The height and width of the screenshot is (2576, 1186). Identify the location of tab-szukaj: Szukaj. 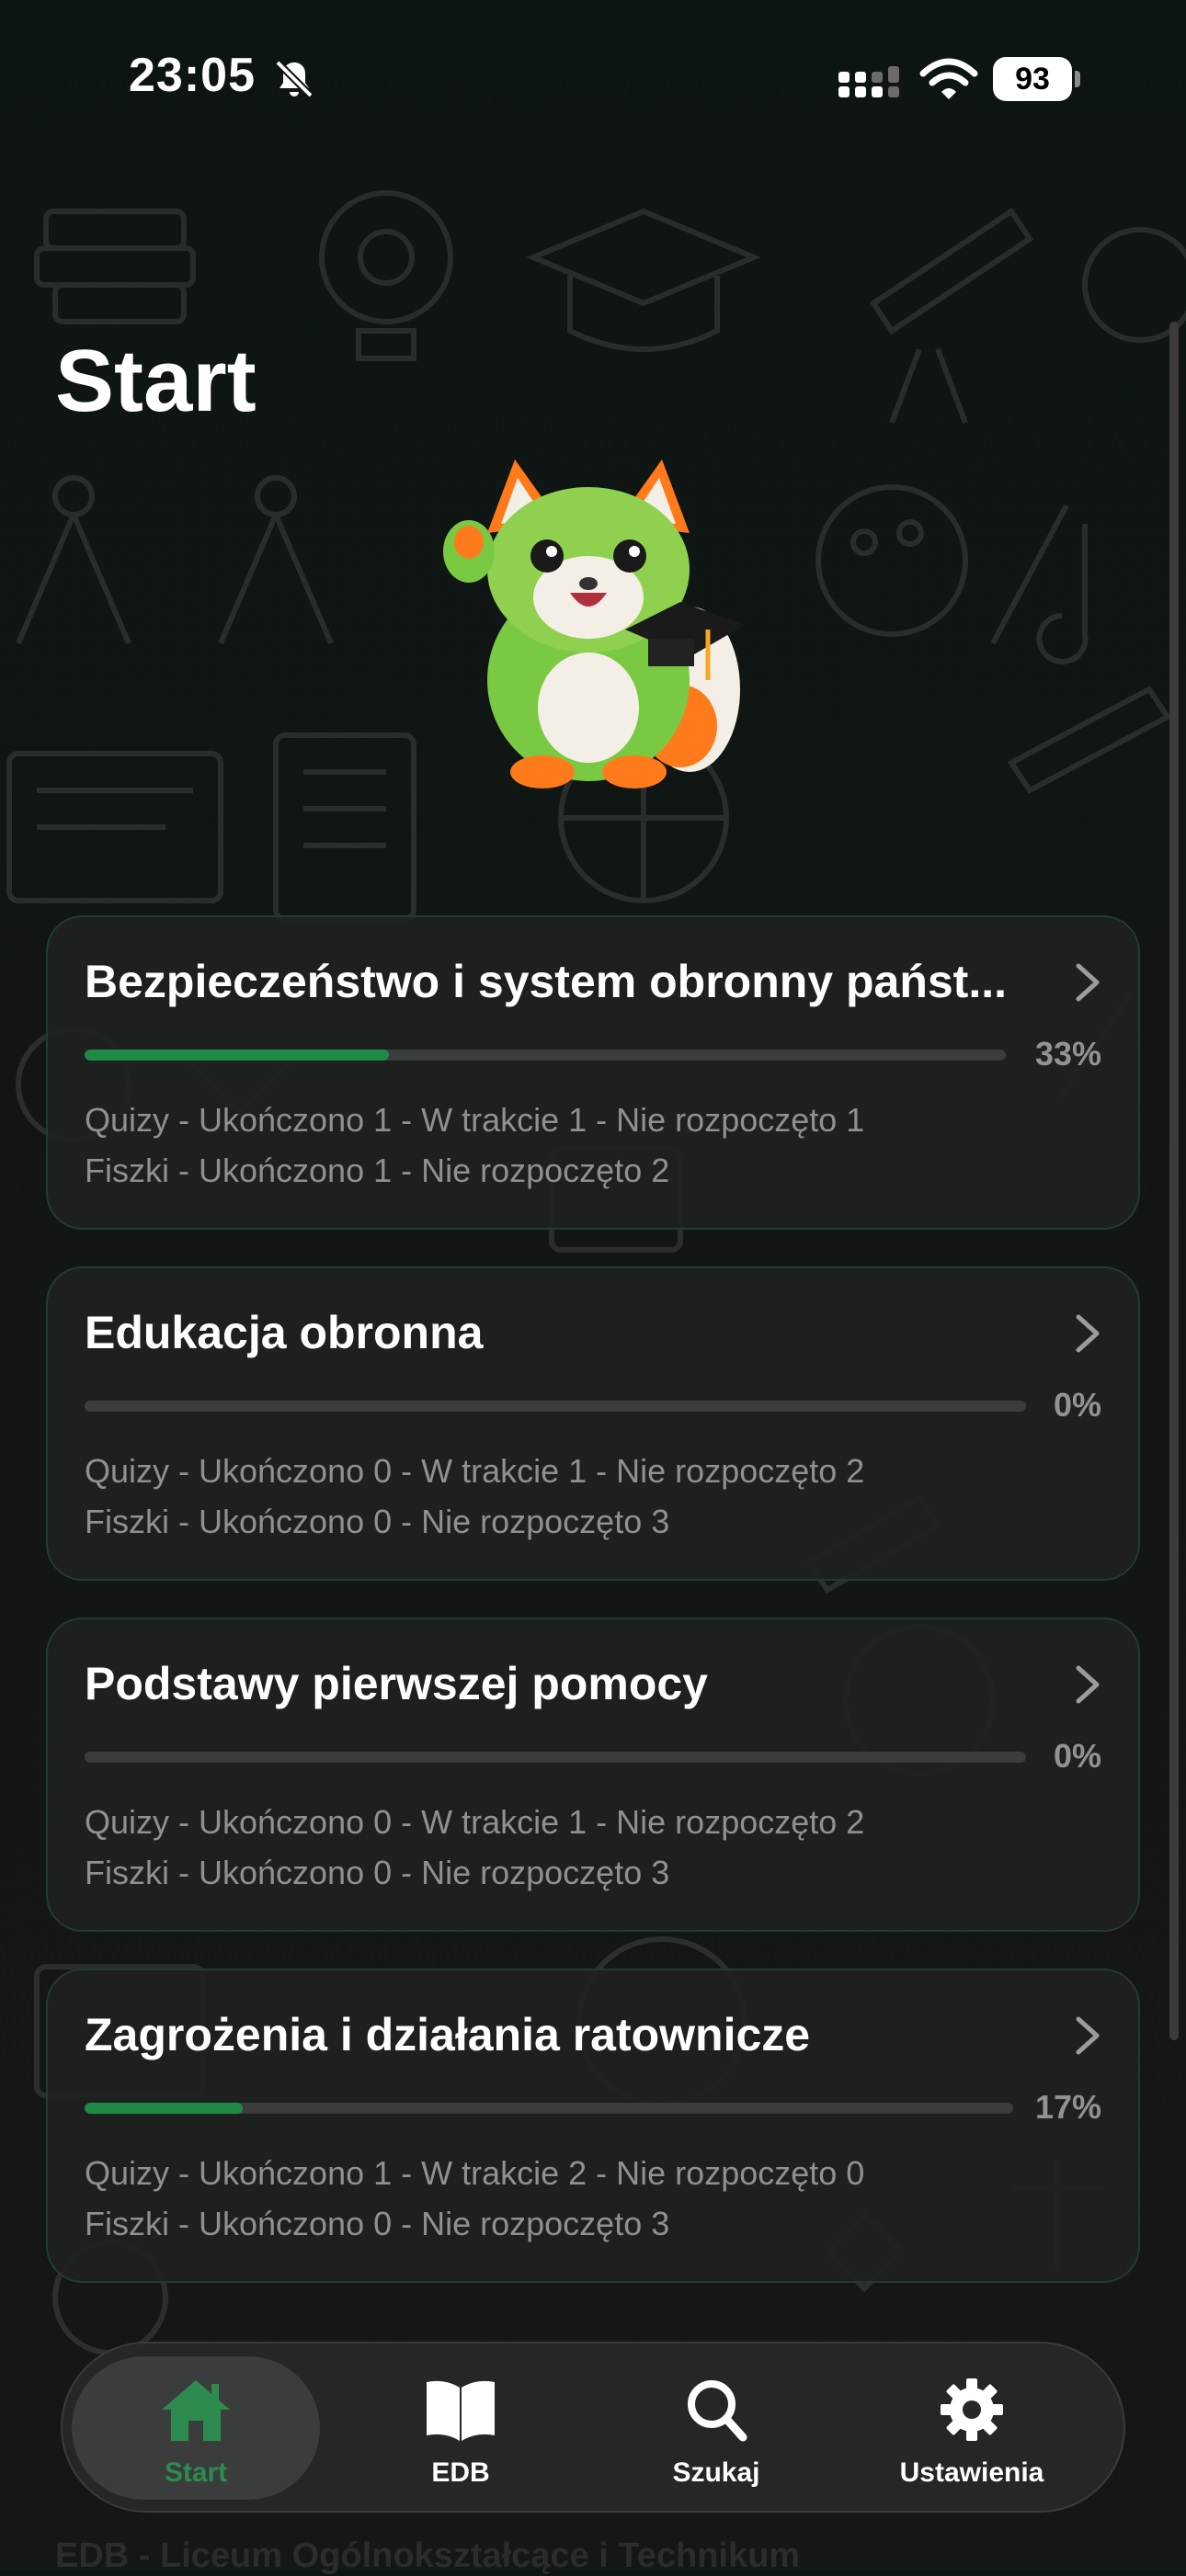
(716, 2428).